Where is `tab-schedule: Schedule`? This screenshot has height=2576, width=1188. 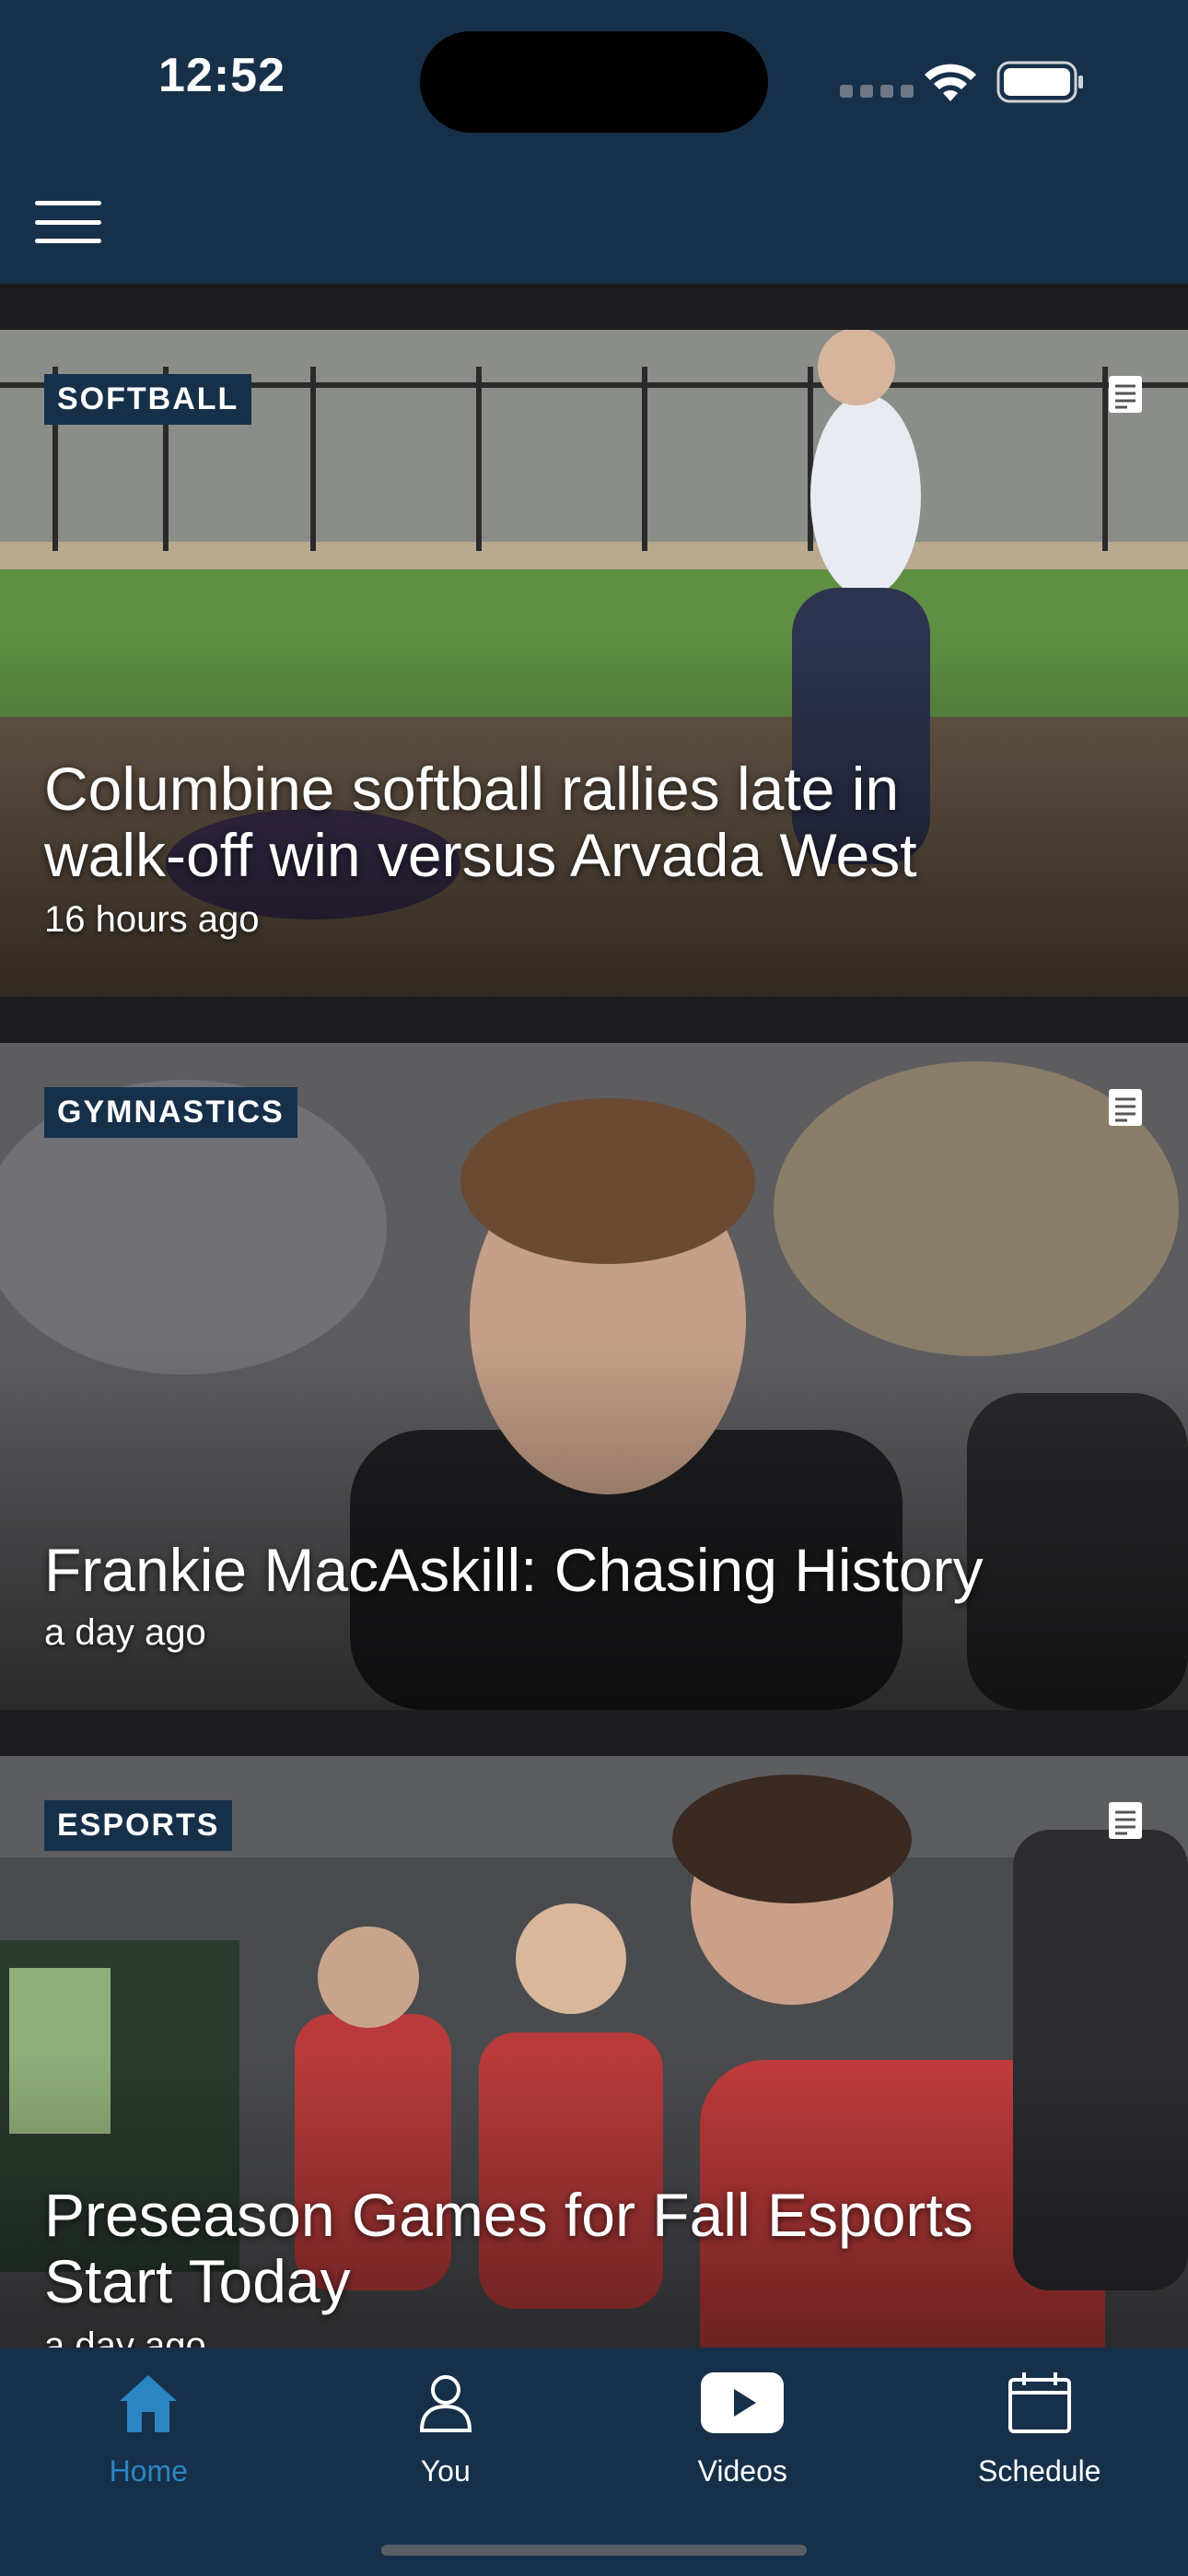 tab-schedule: Schedule is located at coordinates (1039, 2462).